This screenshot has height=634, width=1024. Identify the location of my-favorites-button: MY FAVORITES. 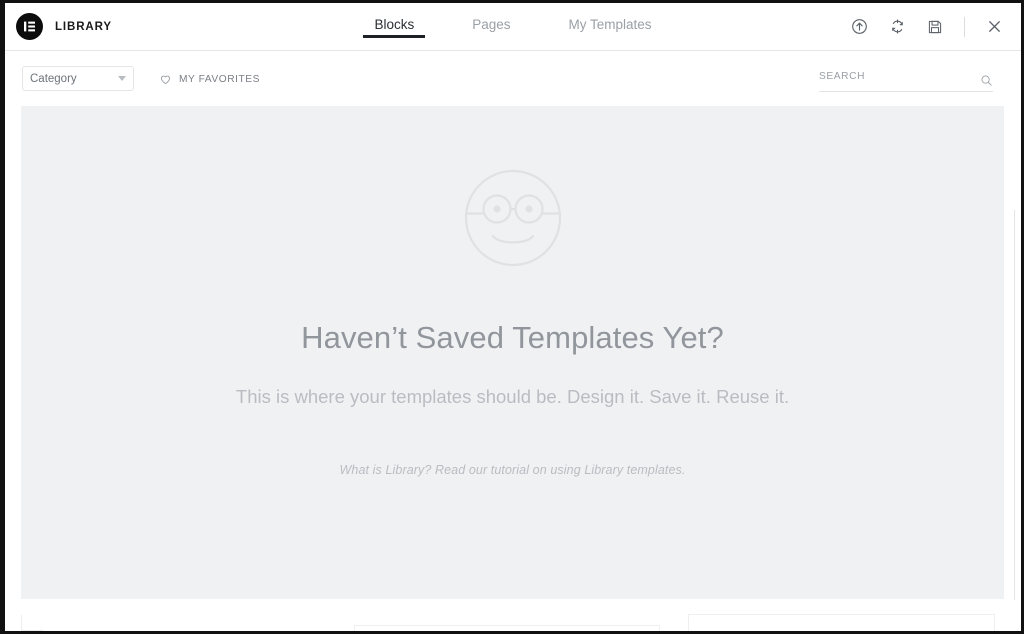
(209, 79).